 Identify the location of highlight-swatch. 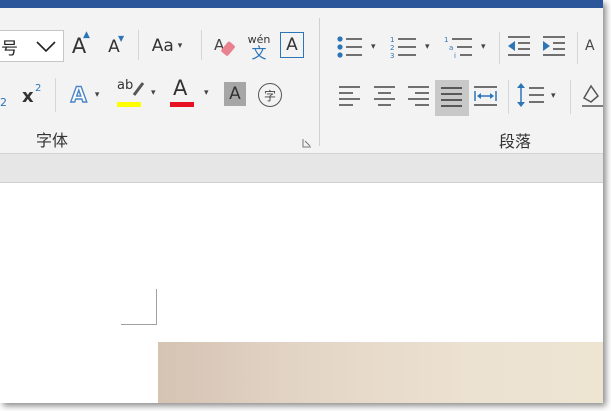
(129, 104).